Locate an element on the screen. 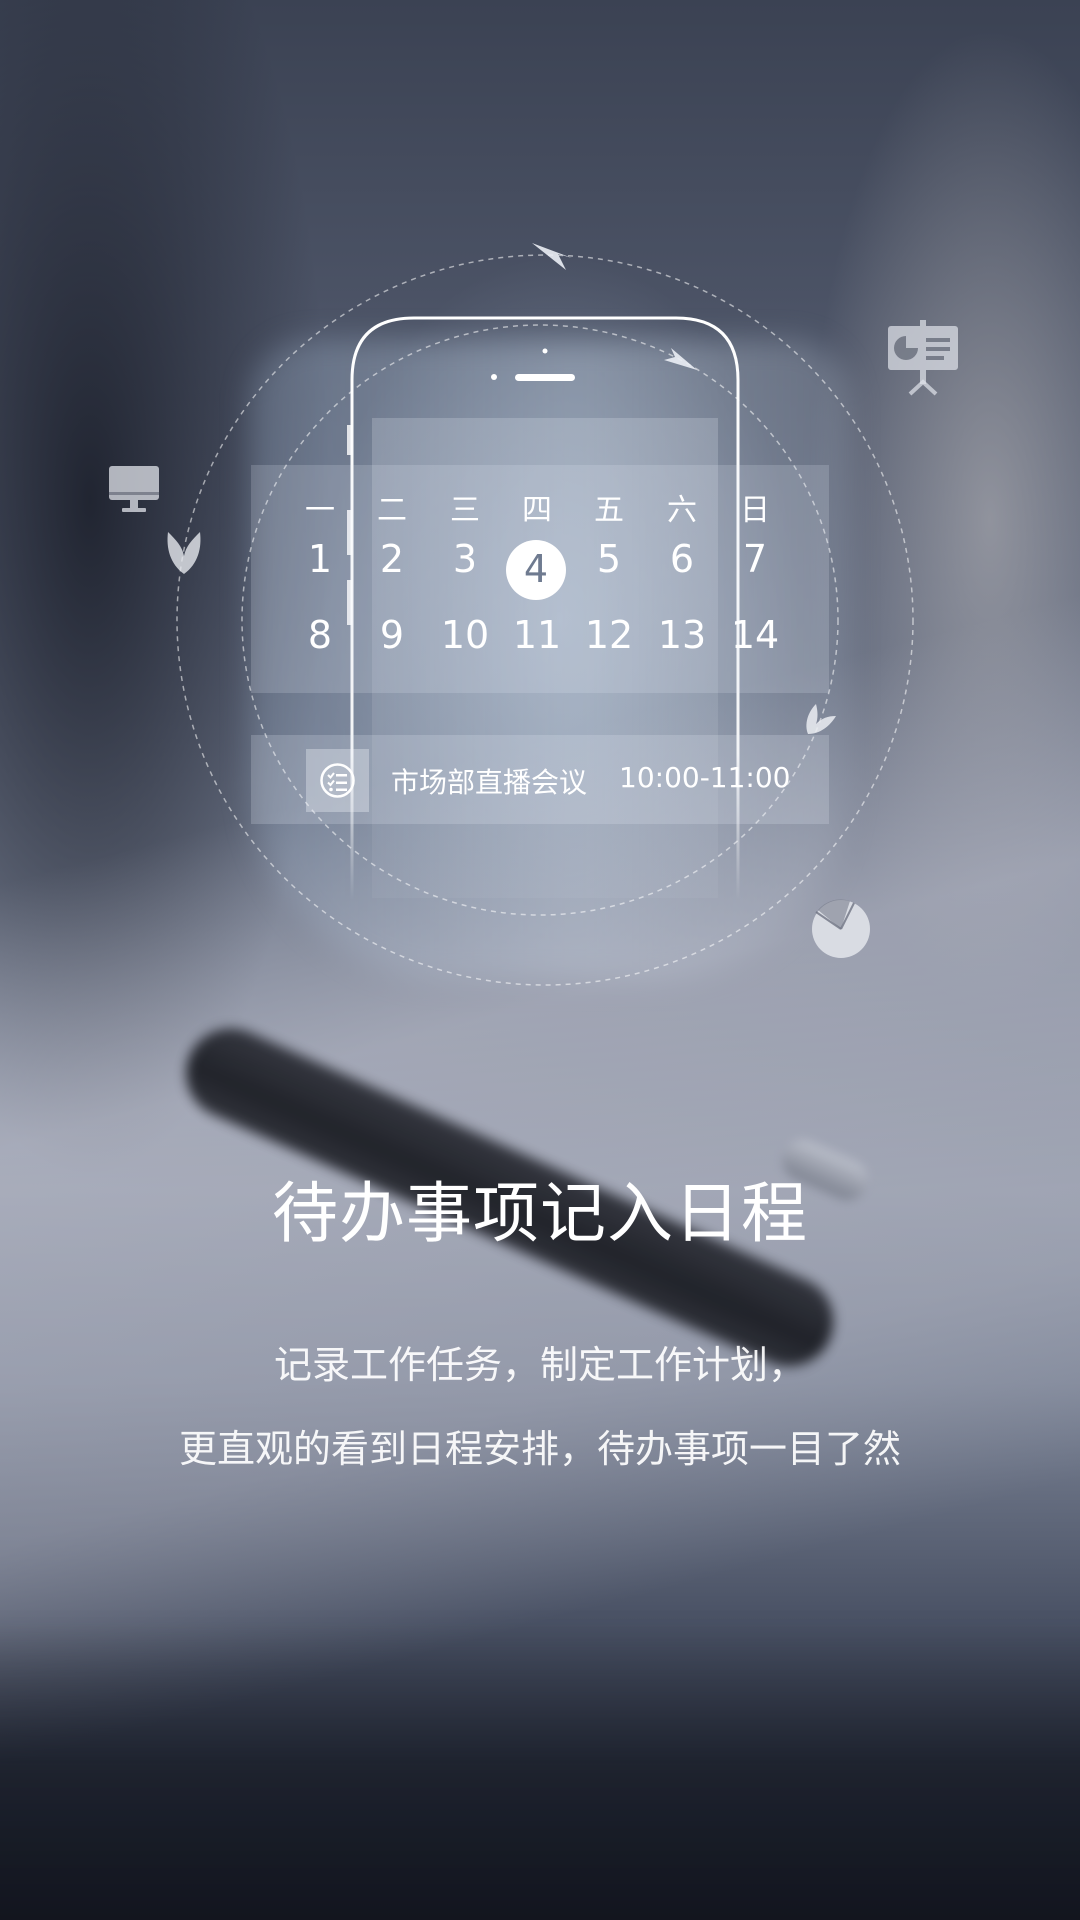 Image resolution: width=1080 pixels, height=1920 pixels. weekday-label: 一 is located at coordinates (320, 510).